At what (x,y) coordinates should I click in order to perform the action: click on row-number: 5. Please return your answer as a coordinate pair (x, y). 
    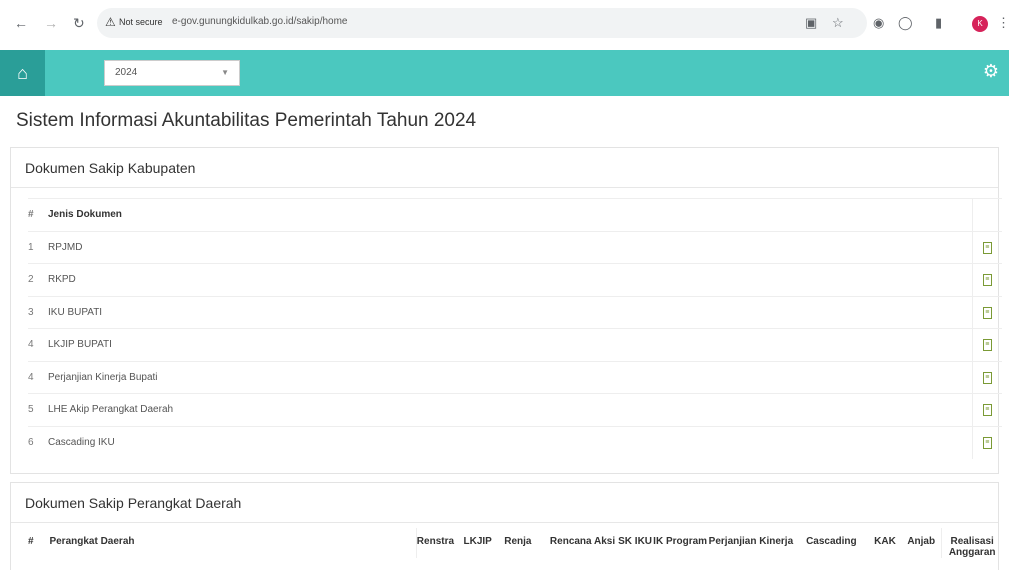
    Looking at the image, I should click on (38, 409).